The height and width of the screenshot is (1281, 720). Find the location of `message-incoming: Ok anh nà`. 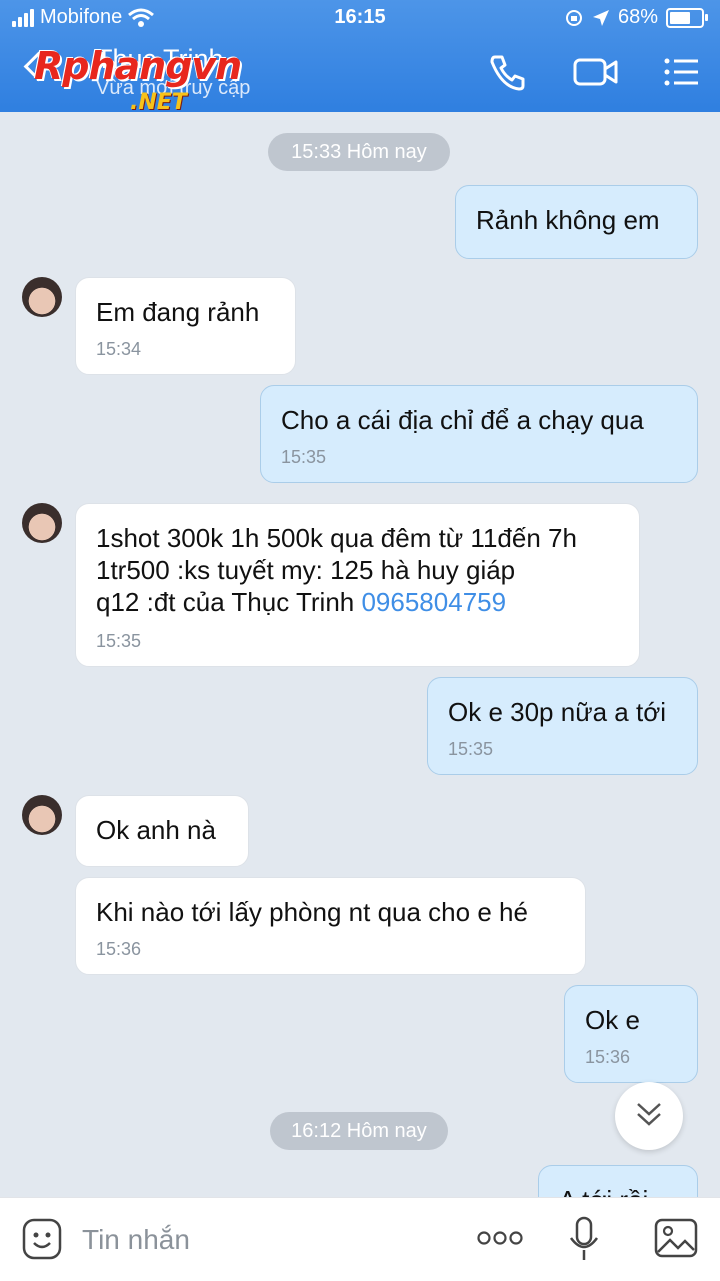

message-incoming: Ok anh nà is located at coordinates (162, 831).